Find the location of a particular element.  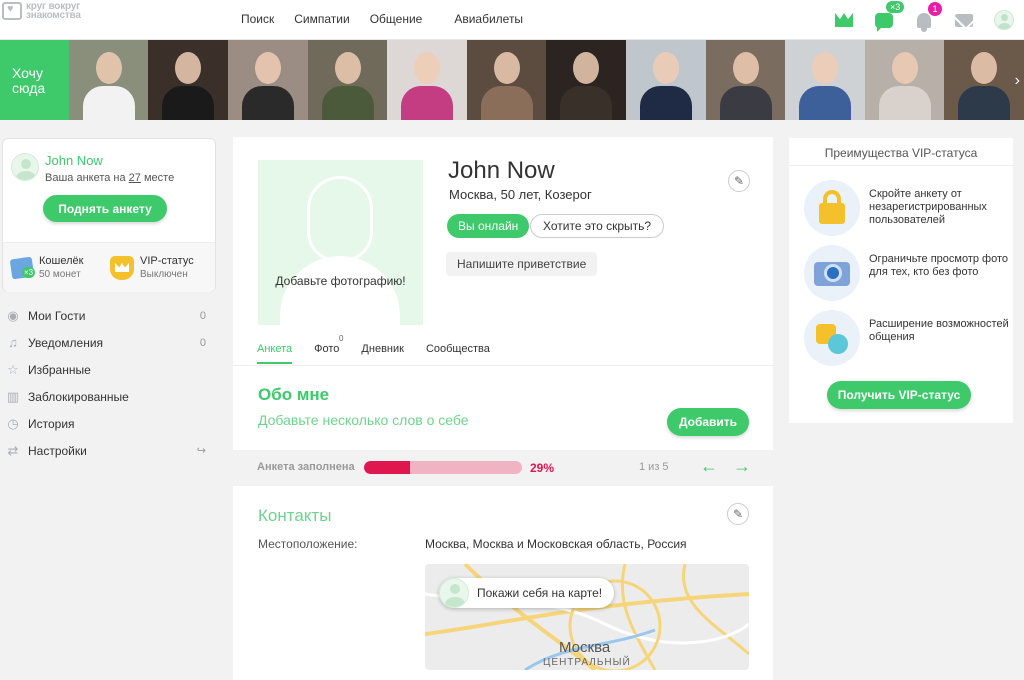

notifications-badge: 1 is located at coordinates (935, 9).